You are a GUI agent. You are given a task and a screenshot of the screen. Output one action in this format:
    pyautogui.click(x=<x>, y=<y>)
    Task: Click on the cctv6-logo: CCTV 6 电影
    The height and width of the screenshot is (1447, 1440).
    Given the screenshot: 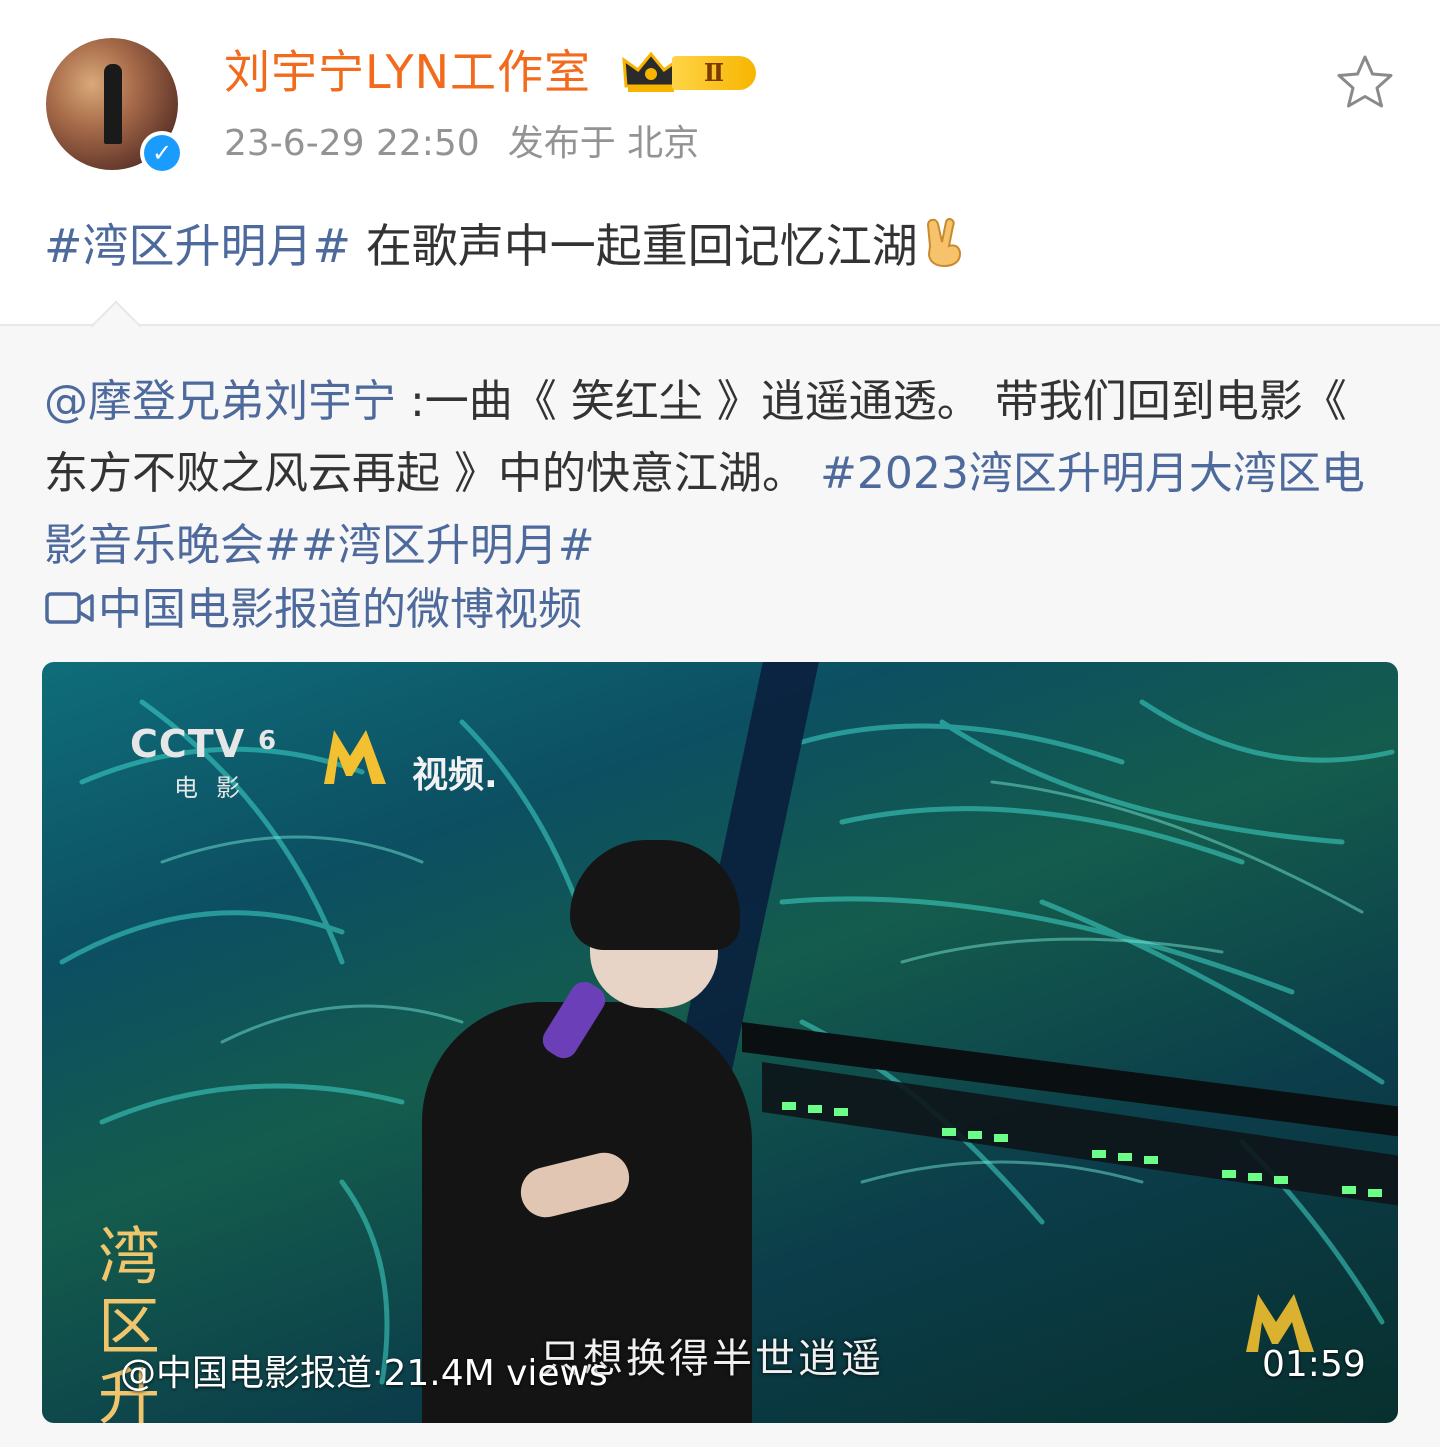 What is the action you would take?
    pyautogui.click(x=210, y=762)
    